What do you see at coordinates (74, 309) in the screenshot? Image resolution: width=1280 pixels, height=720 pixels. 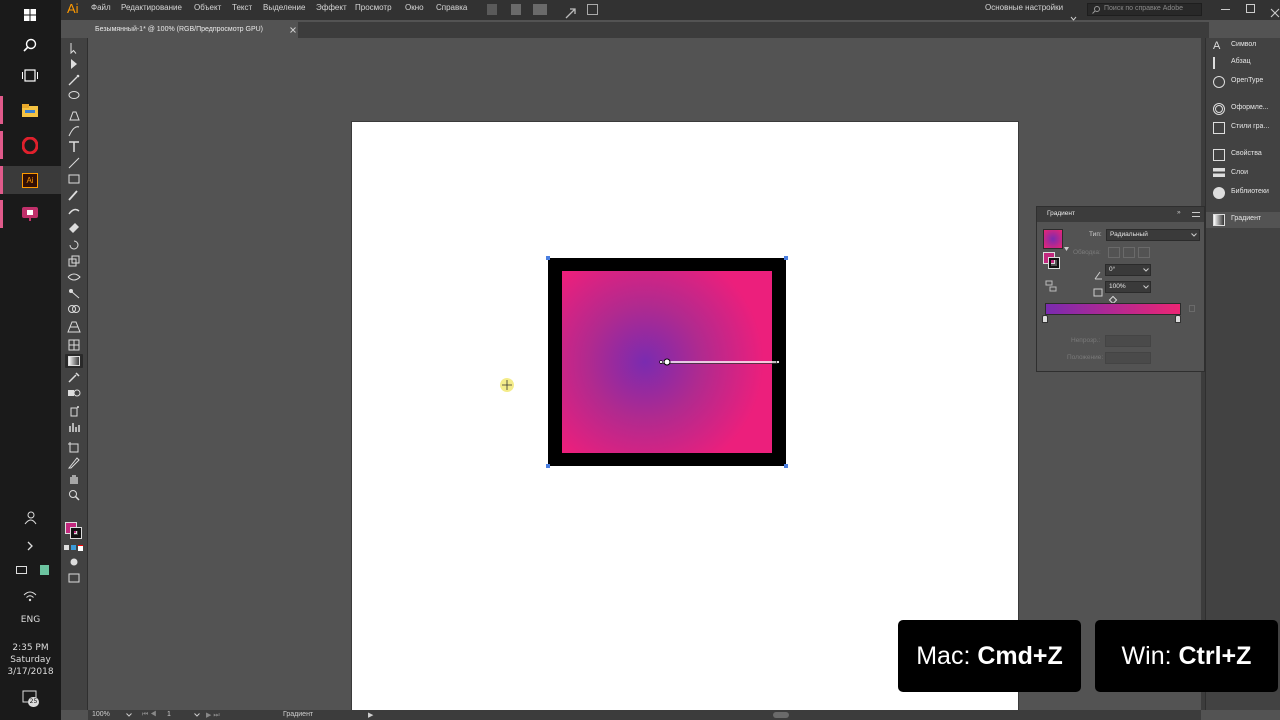 I see `shape-builder-tool-icon` at bounding box center [74, 309].